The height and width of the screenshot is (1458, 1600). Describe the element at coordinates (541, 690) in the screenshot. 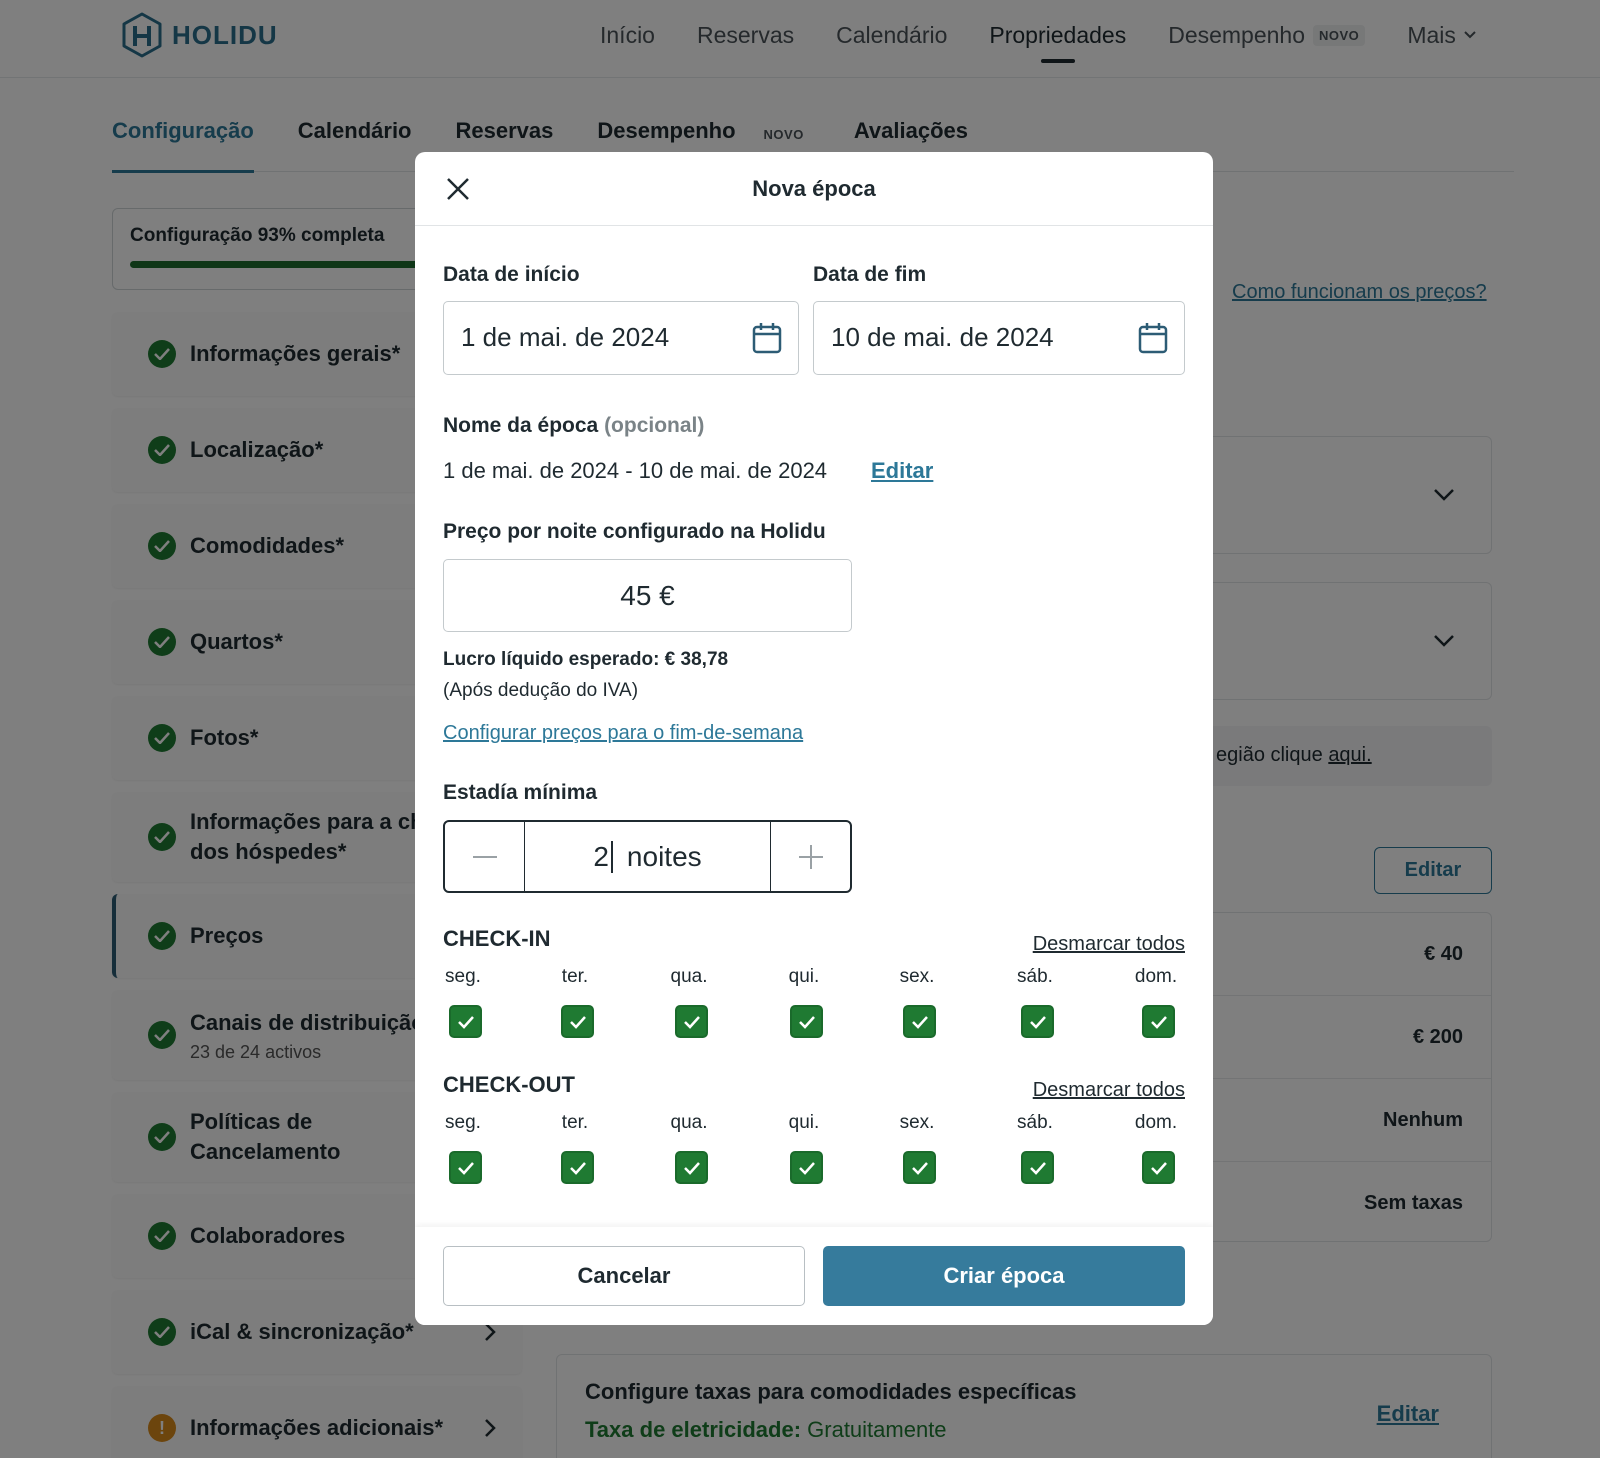

I see `vat-note: (Após dedução do IVA)` at that location.